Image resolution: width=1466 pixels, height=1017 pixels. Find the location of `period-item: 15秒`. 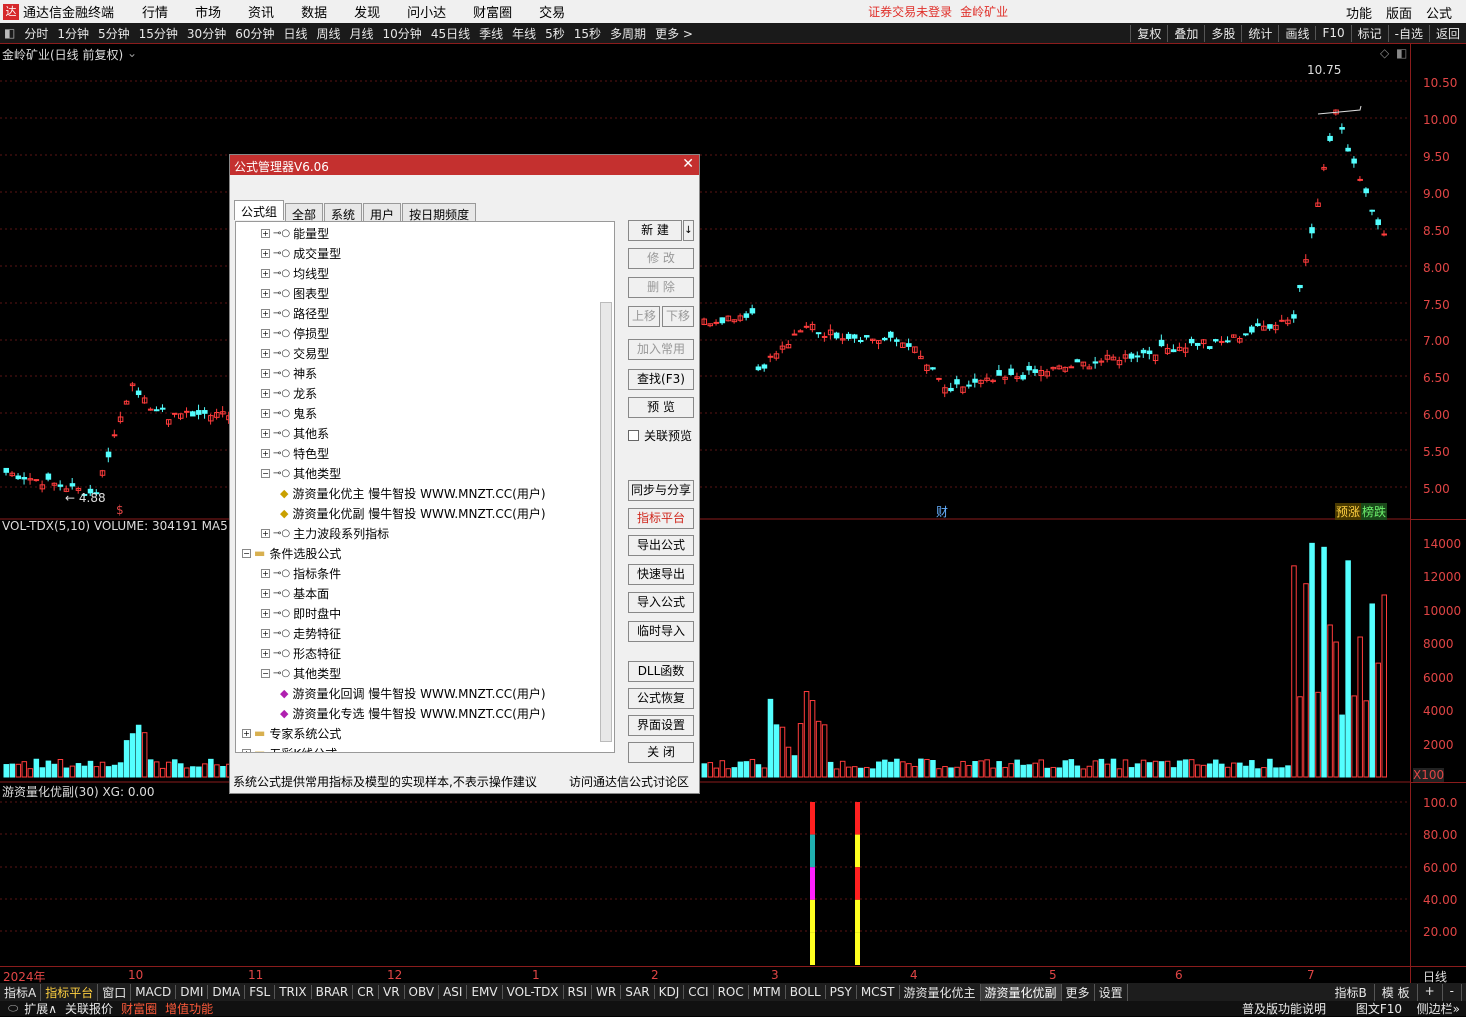

period-item: 15秒 is located at coordinates (587, 33).